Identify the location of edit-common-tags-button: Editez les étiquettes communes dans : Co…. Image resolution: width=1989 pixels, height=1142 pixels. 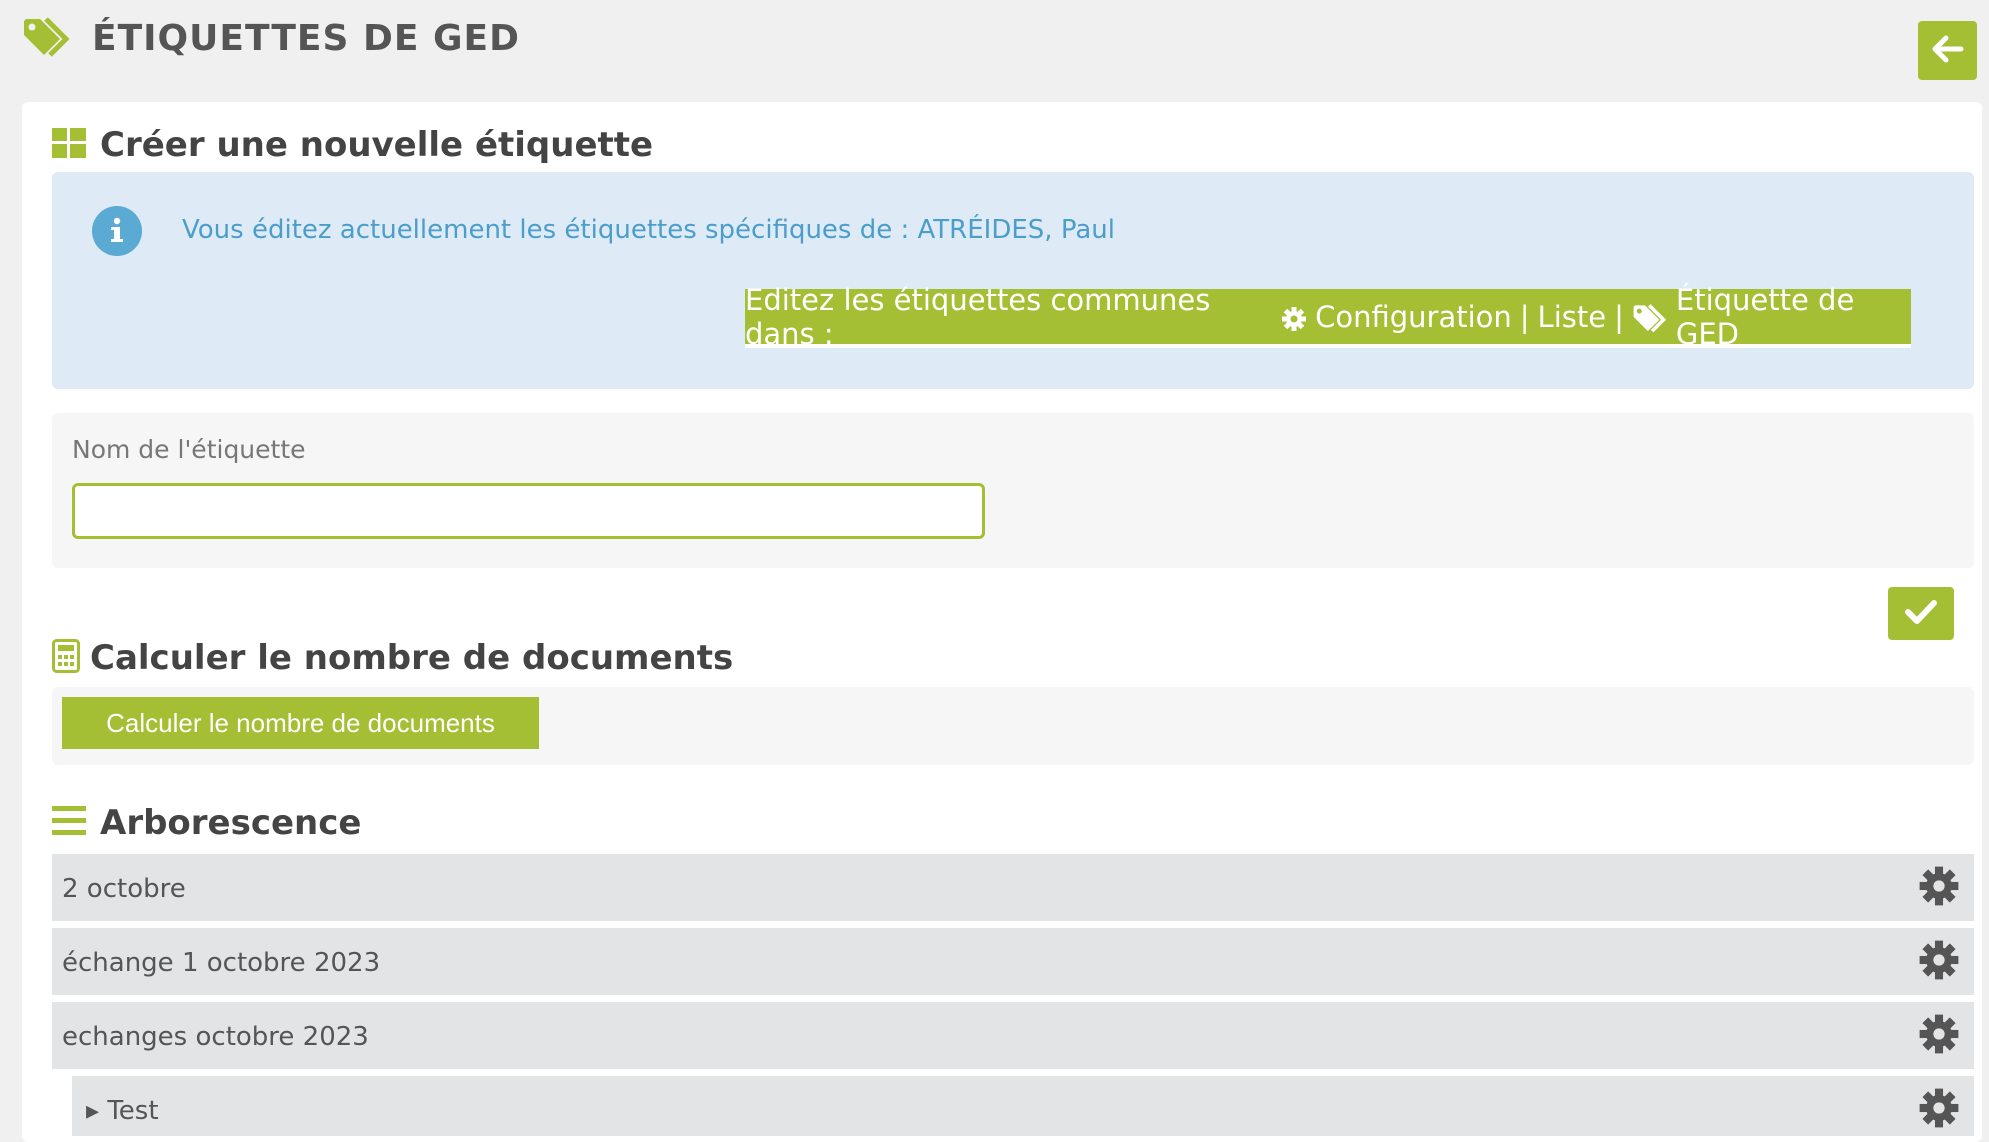
(1328, 317).